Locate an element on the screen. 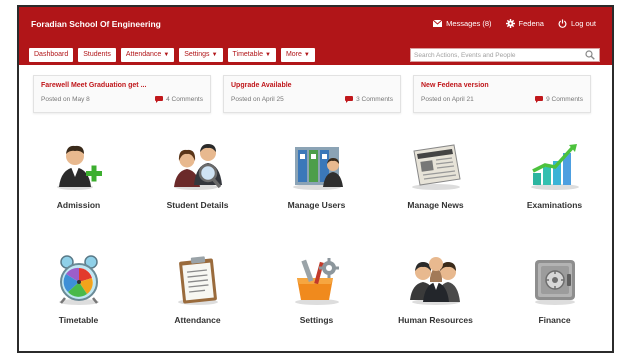 The image size is (627, 356). tab-label: More is located at coordinates (293, 54).